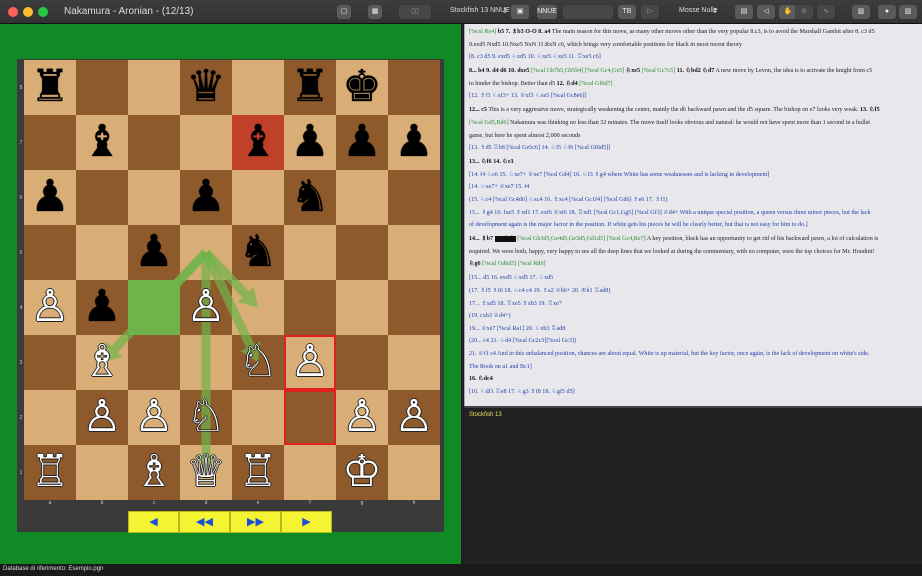  What do you see at coordinates (102, 252) in the screenshot?
I see `square-b5` at bounding box center [102, 252].